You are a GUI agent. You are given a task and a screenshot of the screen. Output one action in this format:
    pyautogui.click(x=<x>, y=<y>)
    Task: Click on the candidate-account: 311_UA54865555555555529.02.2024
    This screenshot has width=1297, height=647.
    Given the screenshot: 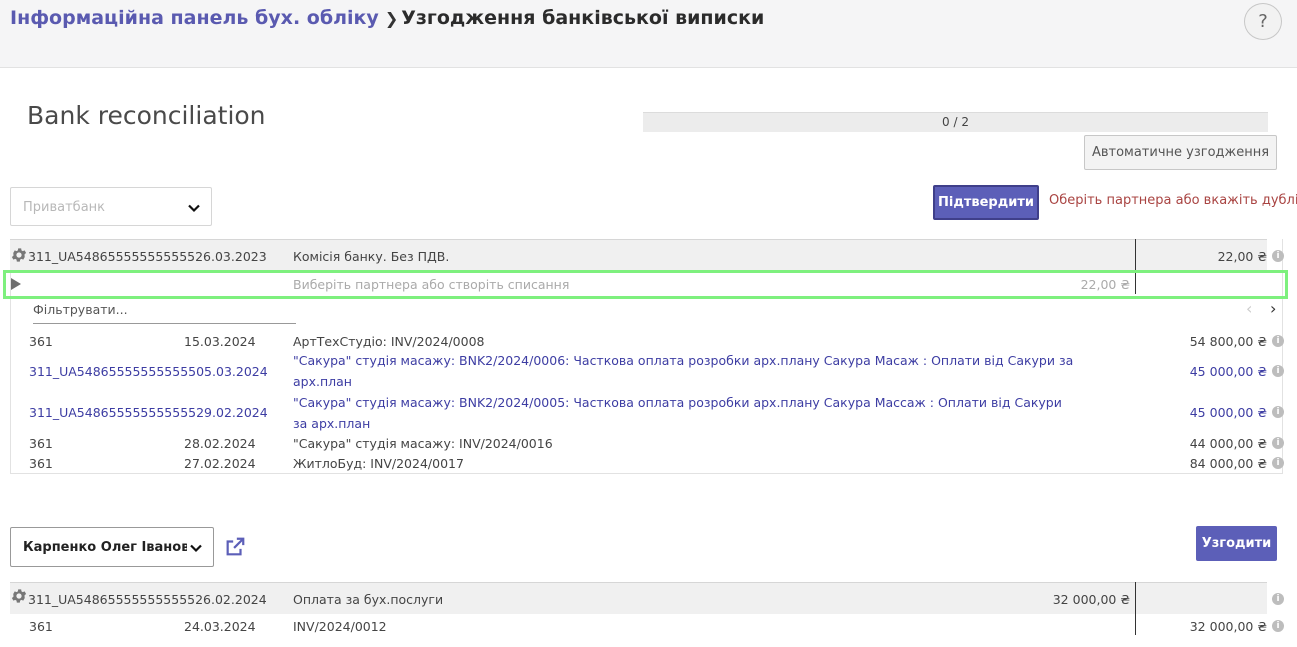 What is the action you would take?
    pyautogui.click(x=148, y=412)
    